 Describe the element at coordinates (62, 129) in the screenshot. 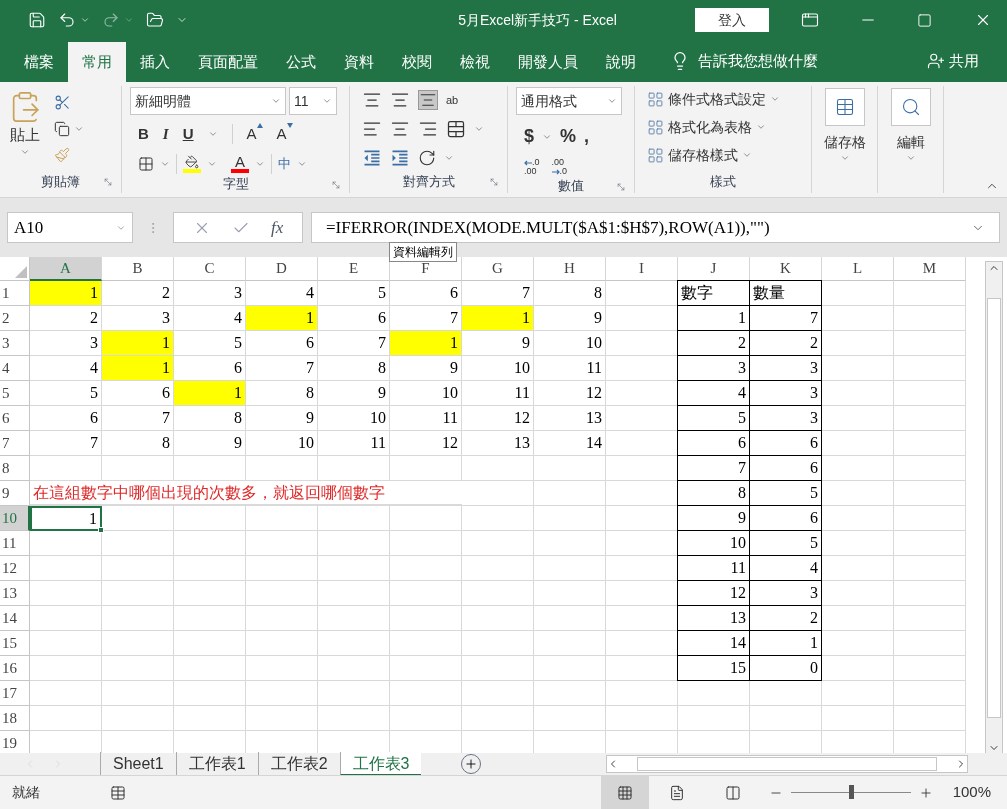

I see `copy-icon` at that location.